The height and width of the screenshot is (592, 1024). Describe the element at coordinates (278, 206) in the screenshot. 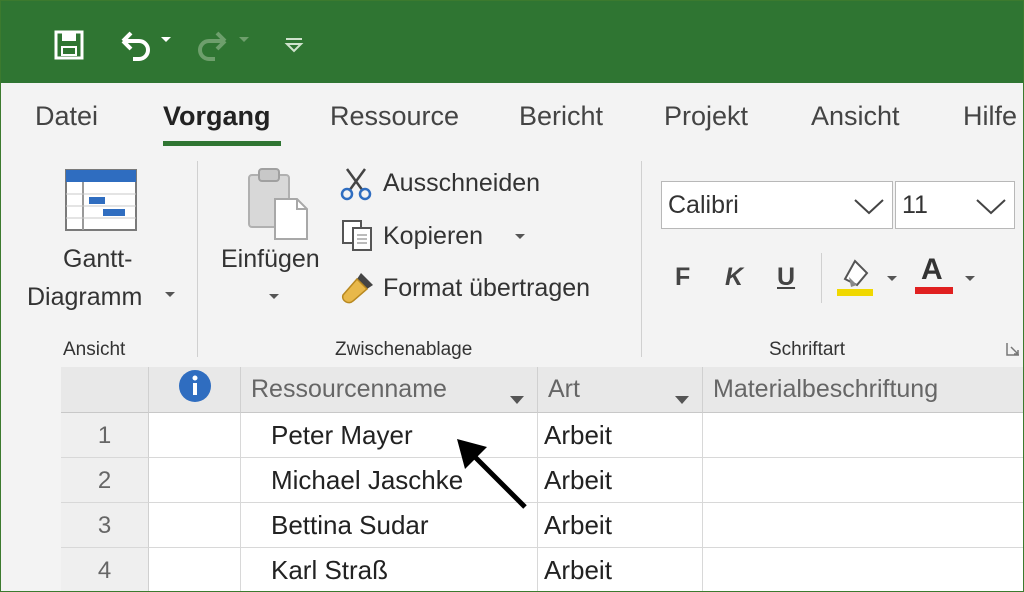

I see `paste-icon` at that location.